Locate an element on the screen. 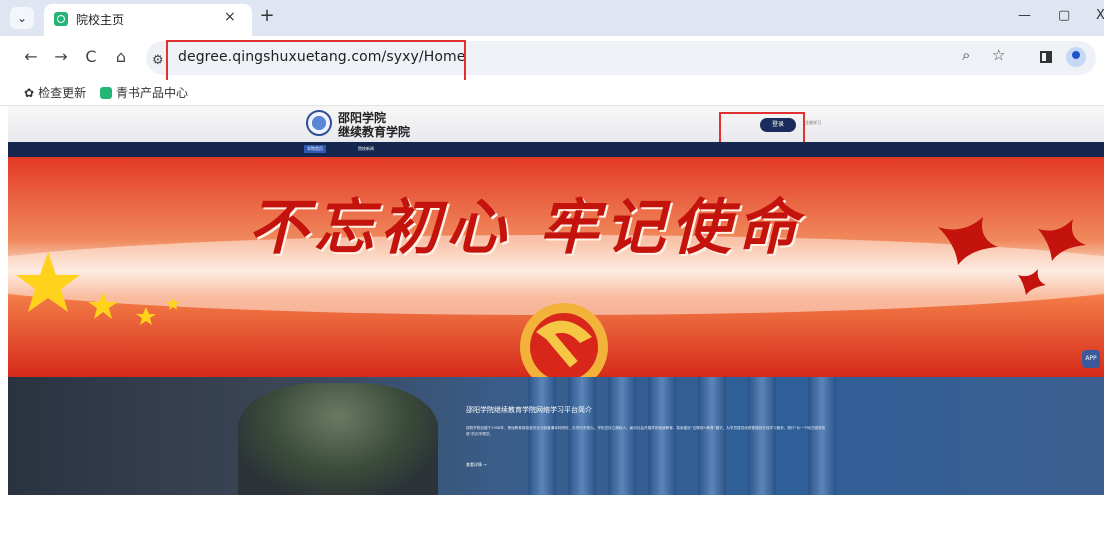 This screenshot has height=540, width=1104. home-button: ⌂ is located at coordinates (121, 56).